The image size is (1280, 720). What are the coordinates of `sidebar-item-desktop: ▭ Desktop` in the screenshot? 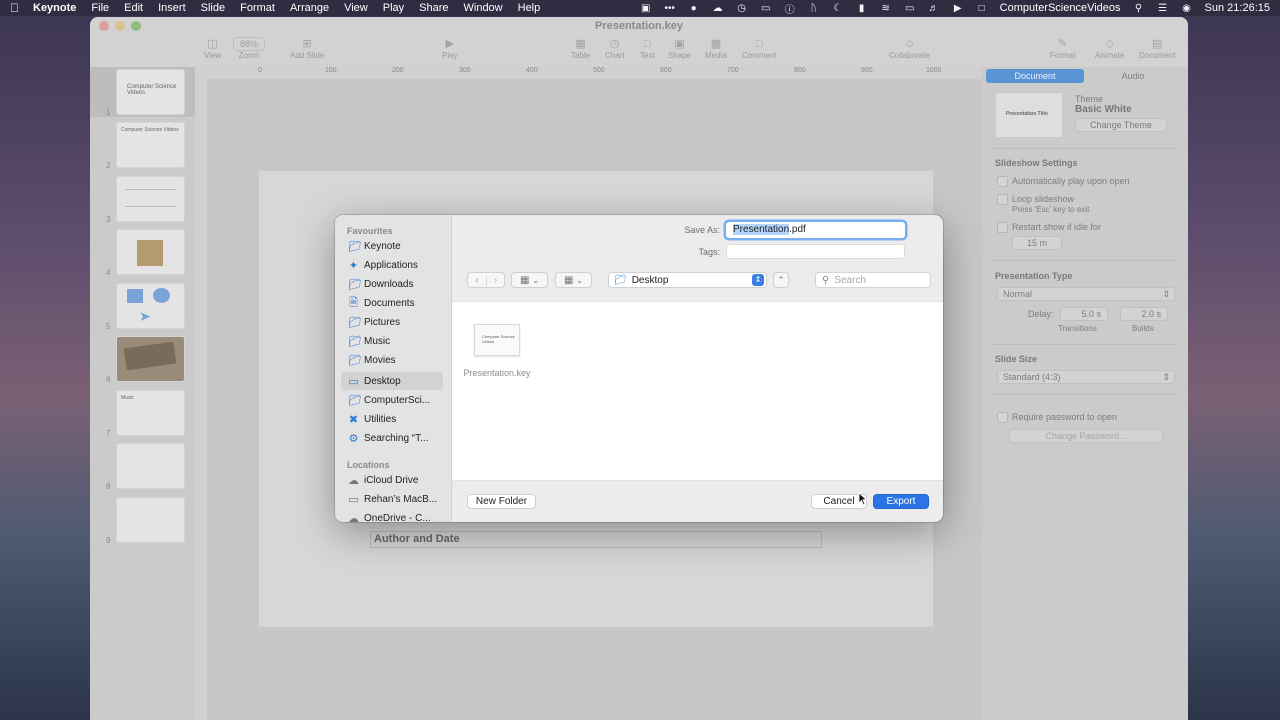 It's located at (392, 381).